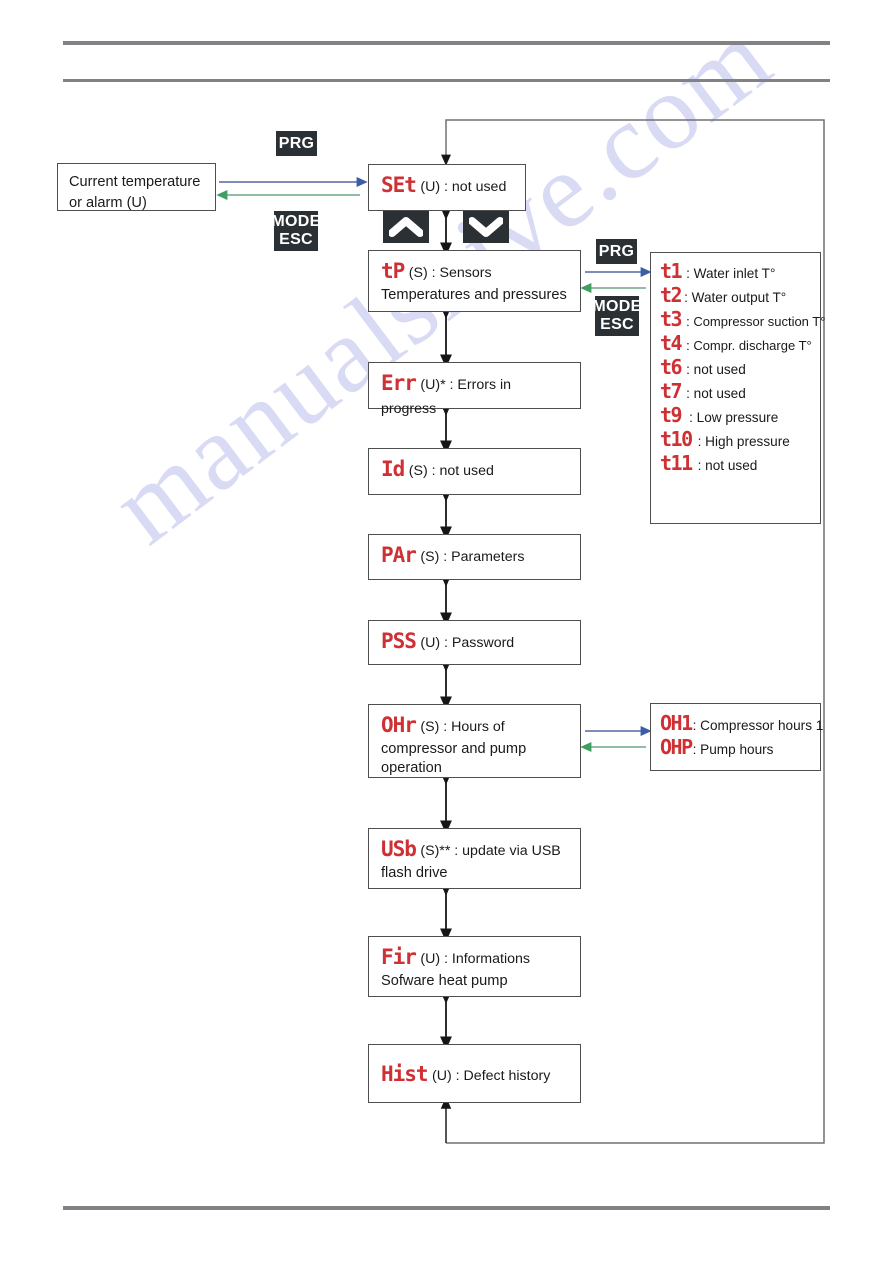 This screenshot has width=893, height=1263. Describe the element at coordinates (733, 749) in the screenshot. I see `hours-desc: : Pump hours` at that location.